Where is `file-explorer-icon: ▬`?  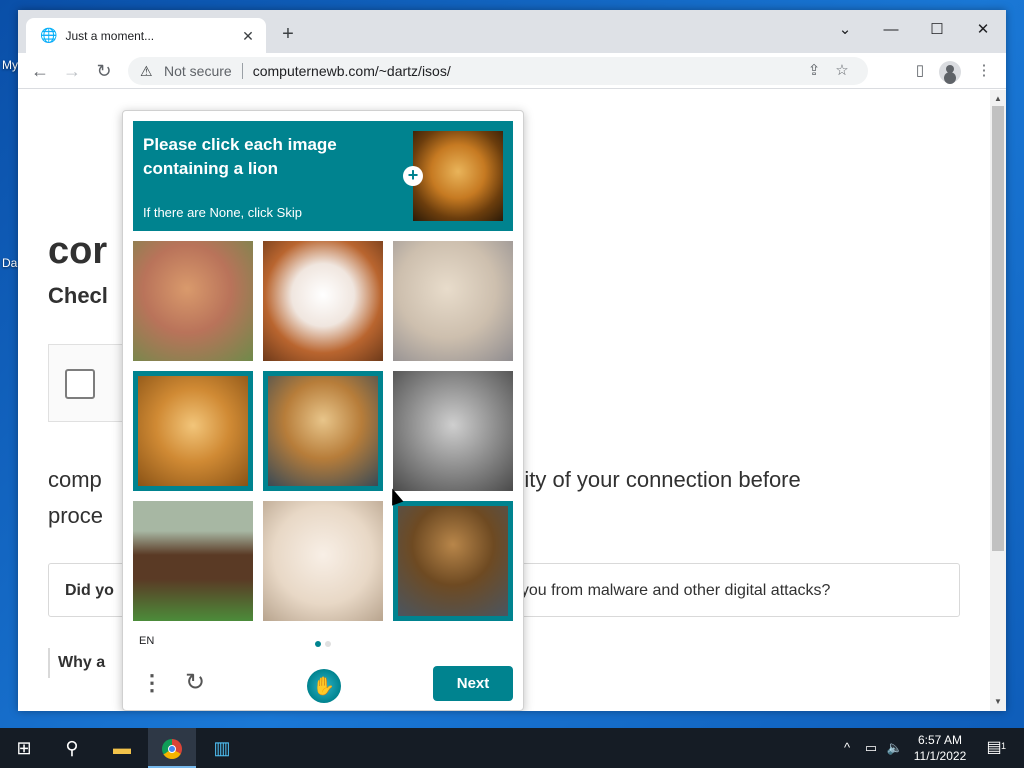 file-explorer-icon: ▬ is located at coordinates (122, 748).